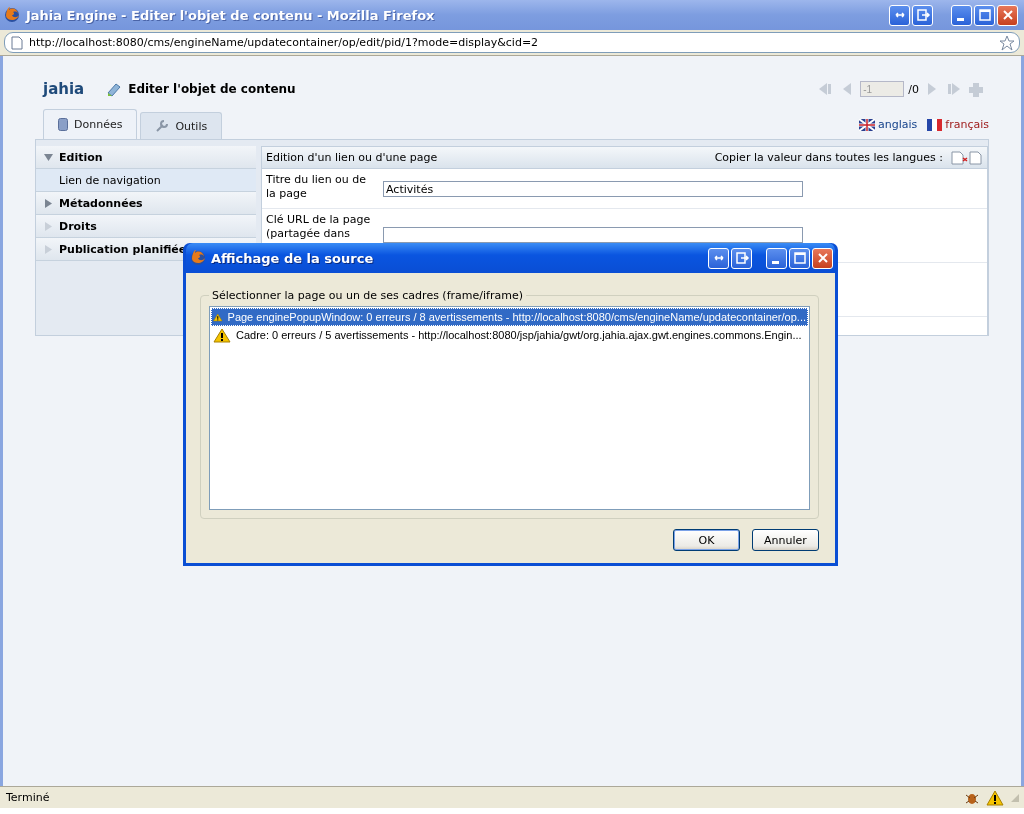  Describe the element at coordinates (958, 124) in the screenshot. I see `language-link: français` at that location.